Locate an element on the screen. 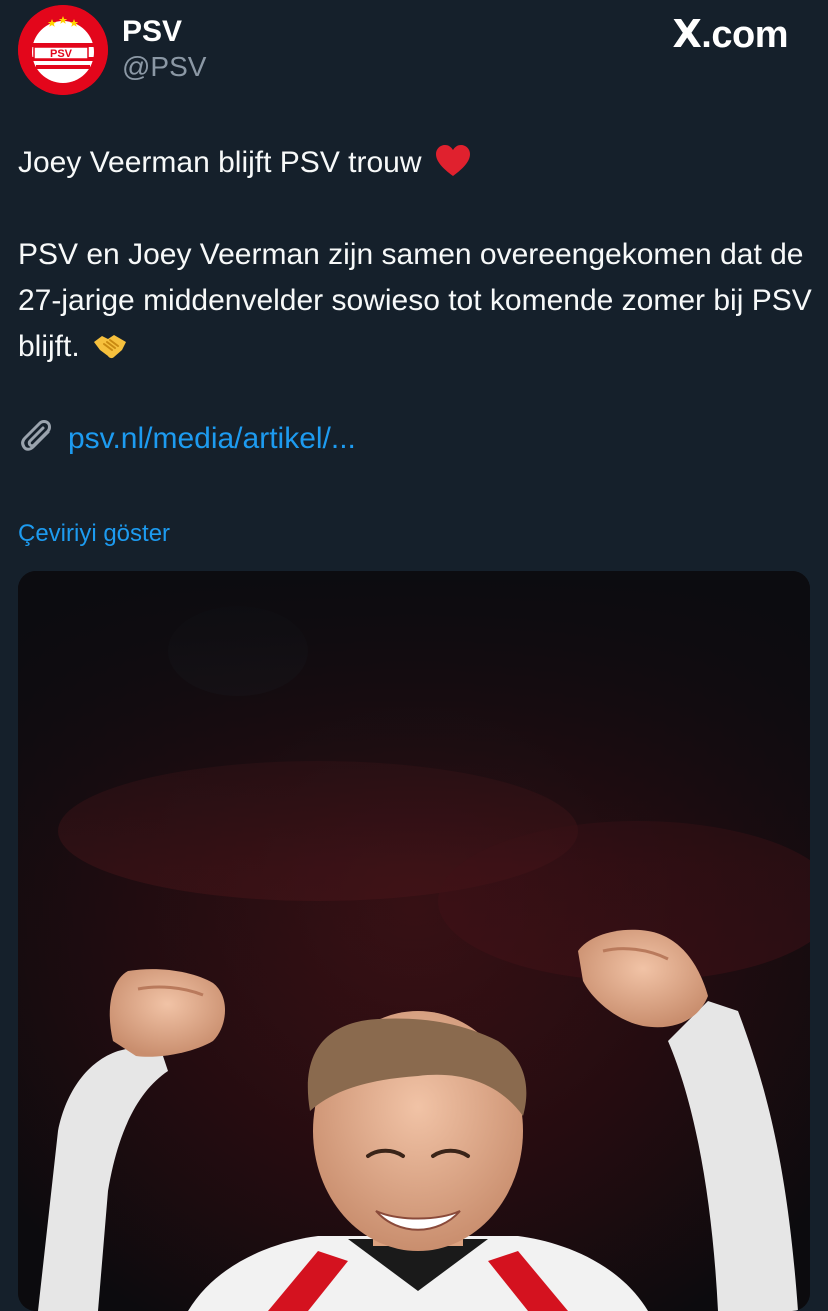 Image resolution: width=828 pixels, height=1311 pixels. handshake-emoji is located at coordinates (110, 347).